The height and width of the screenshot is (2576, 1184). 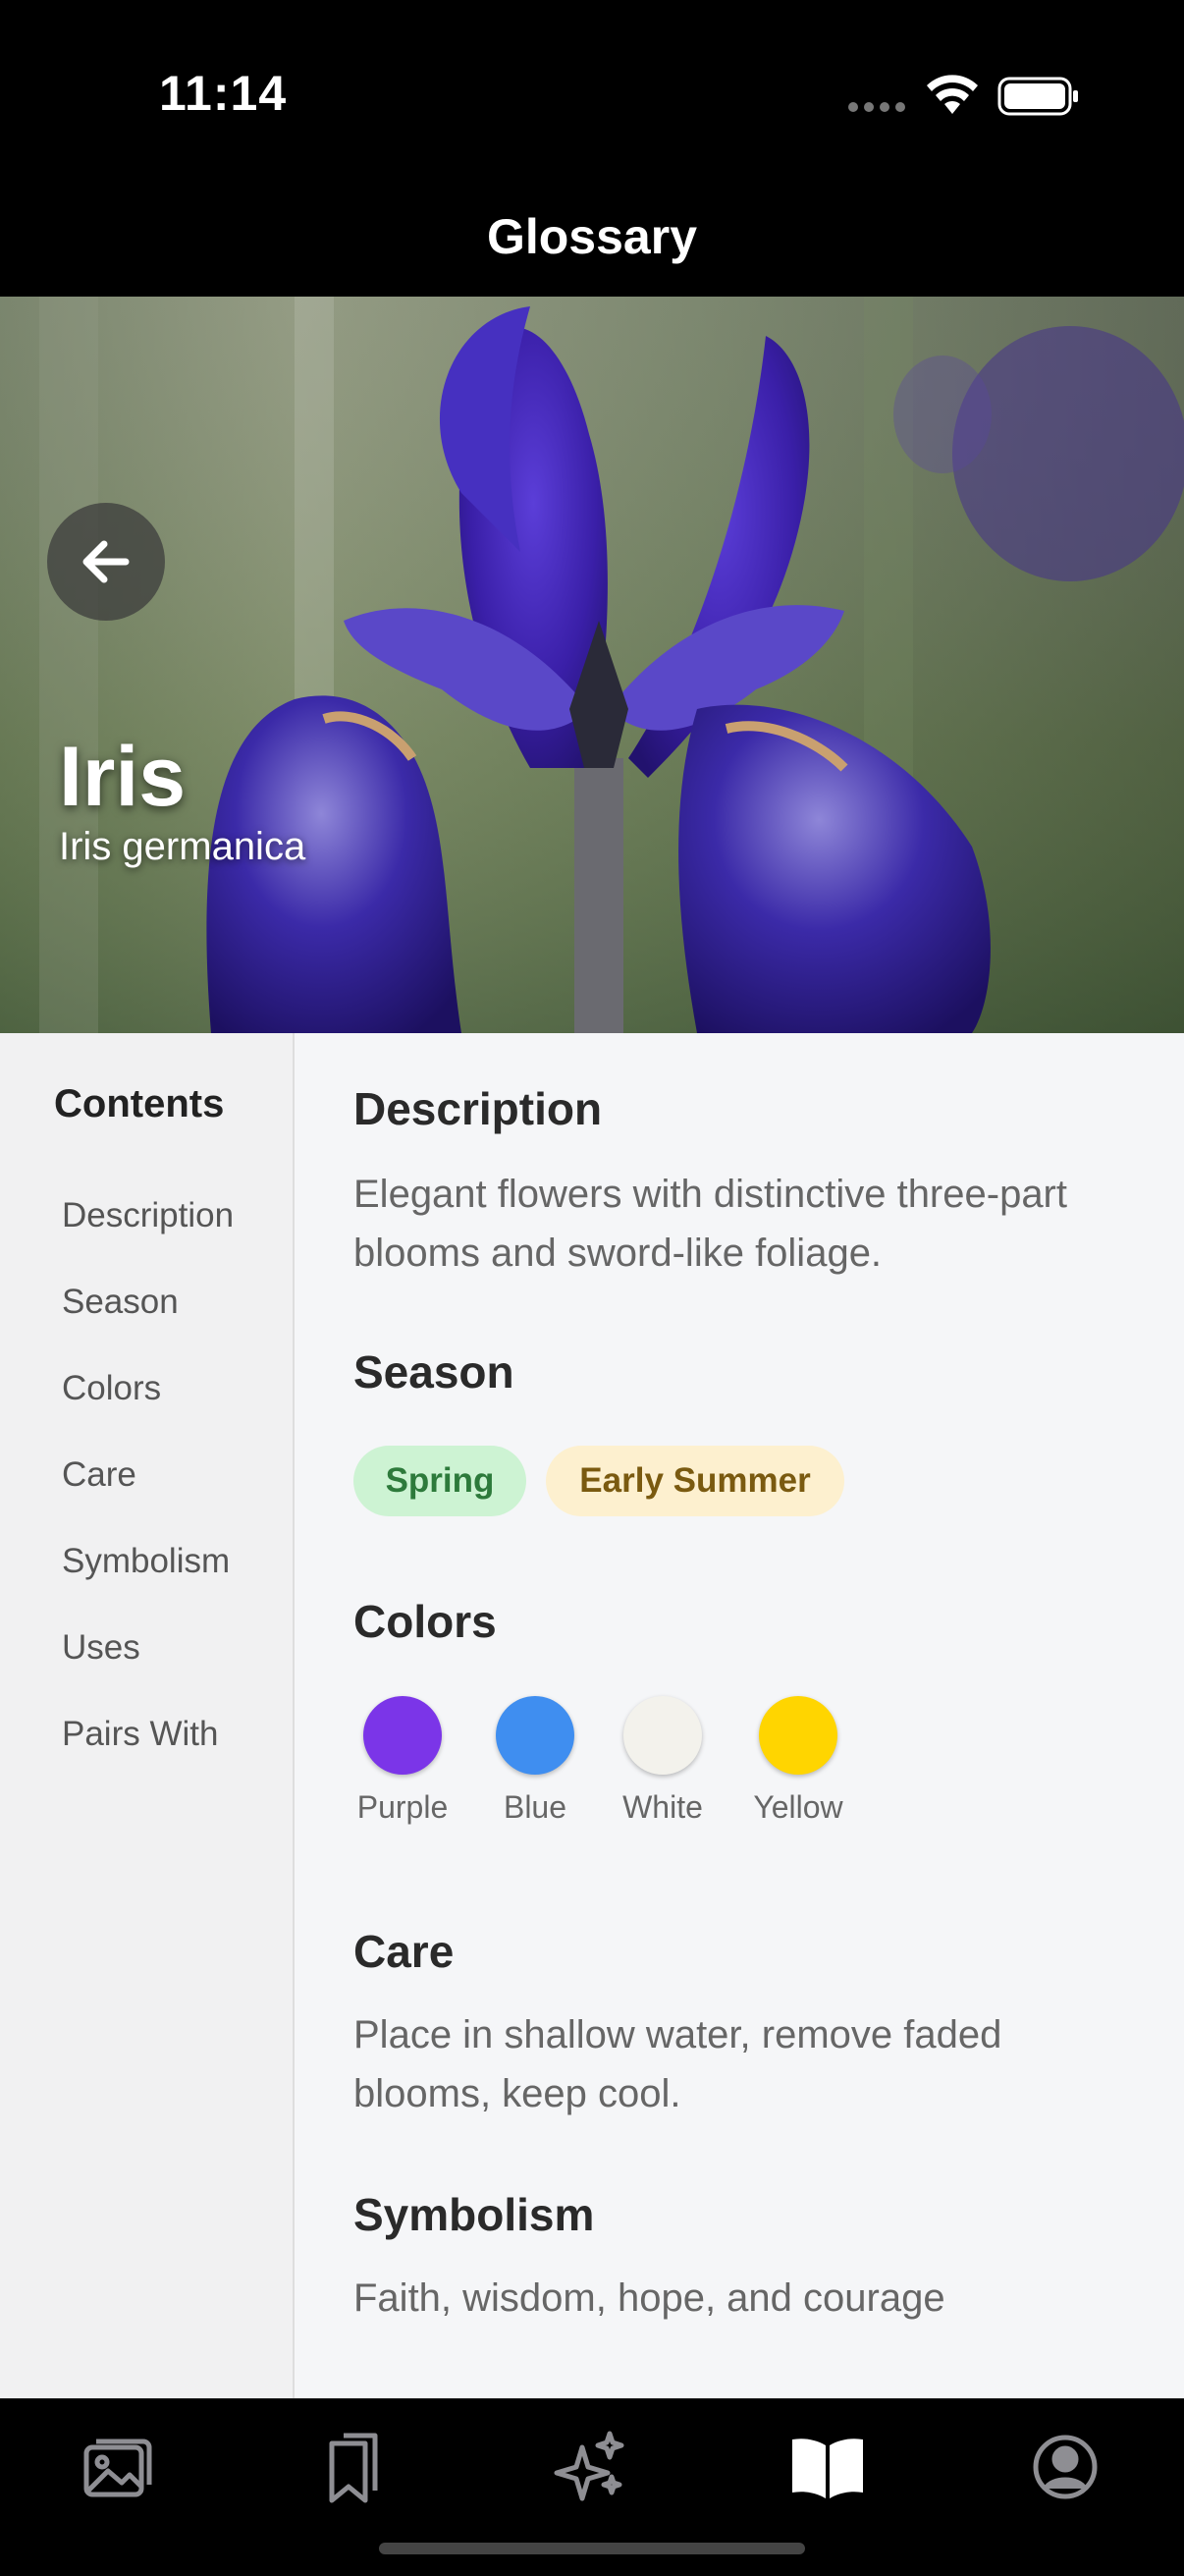 What do you see at coordinates (99, 1475) in the screenshot?
I see `toc-item-care: Care` at bounding box center [99, 1475].